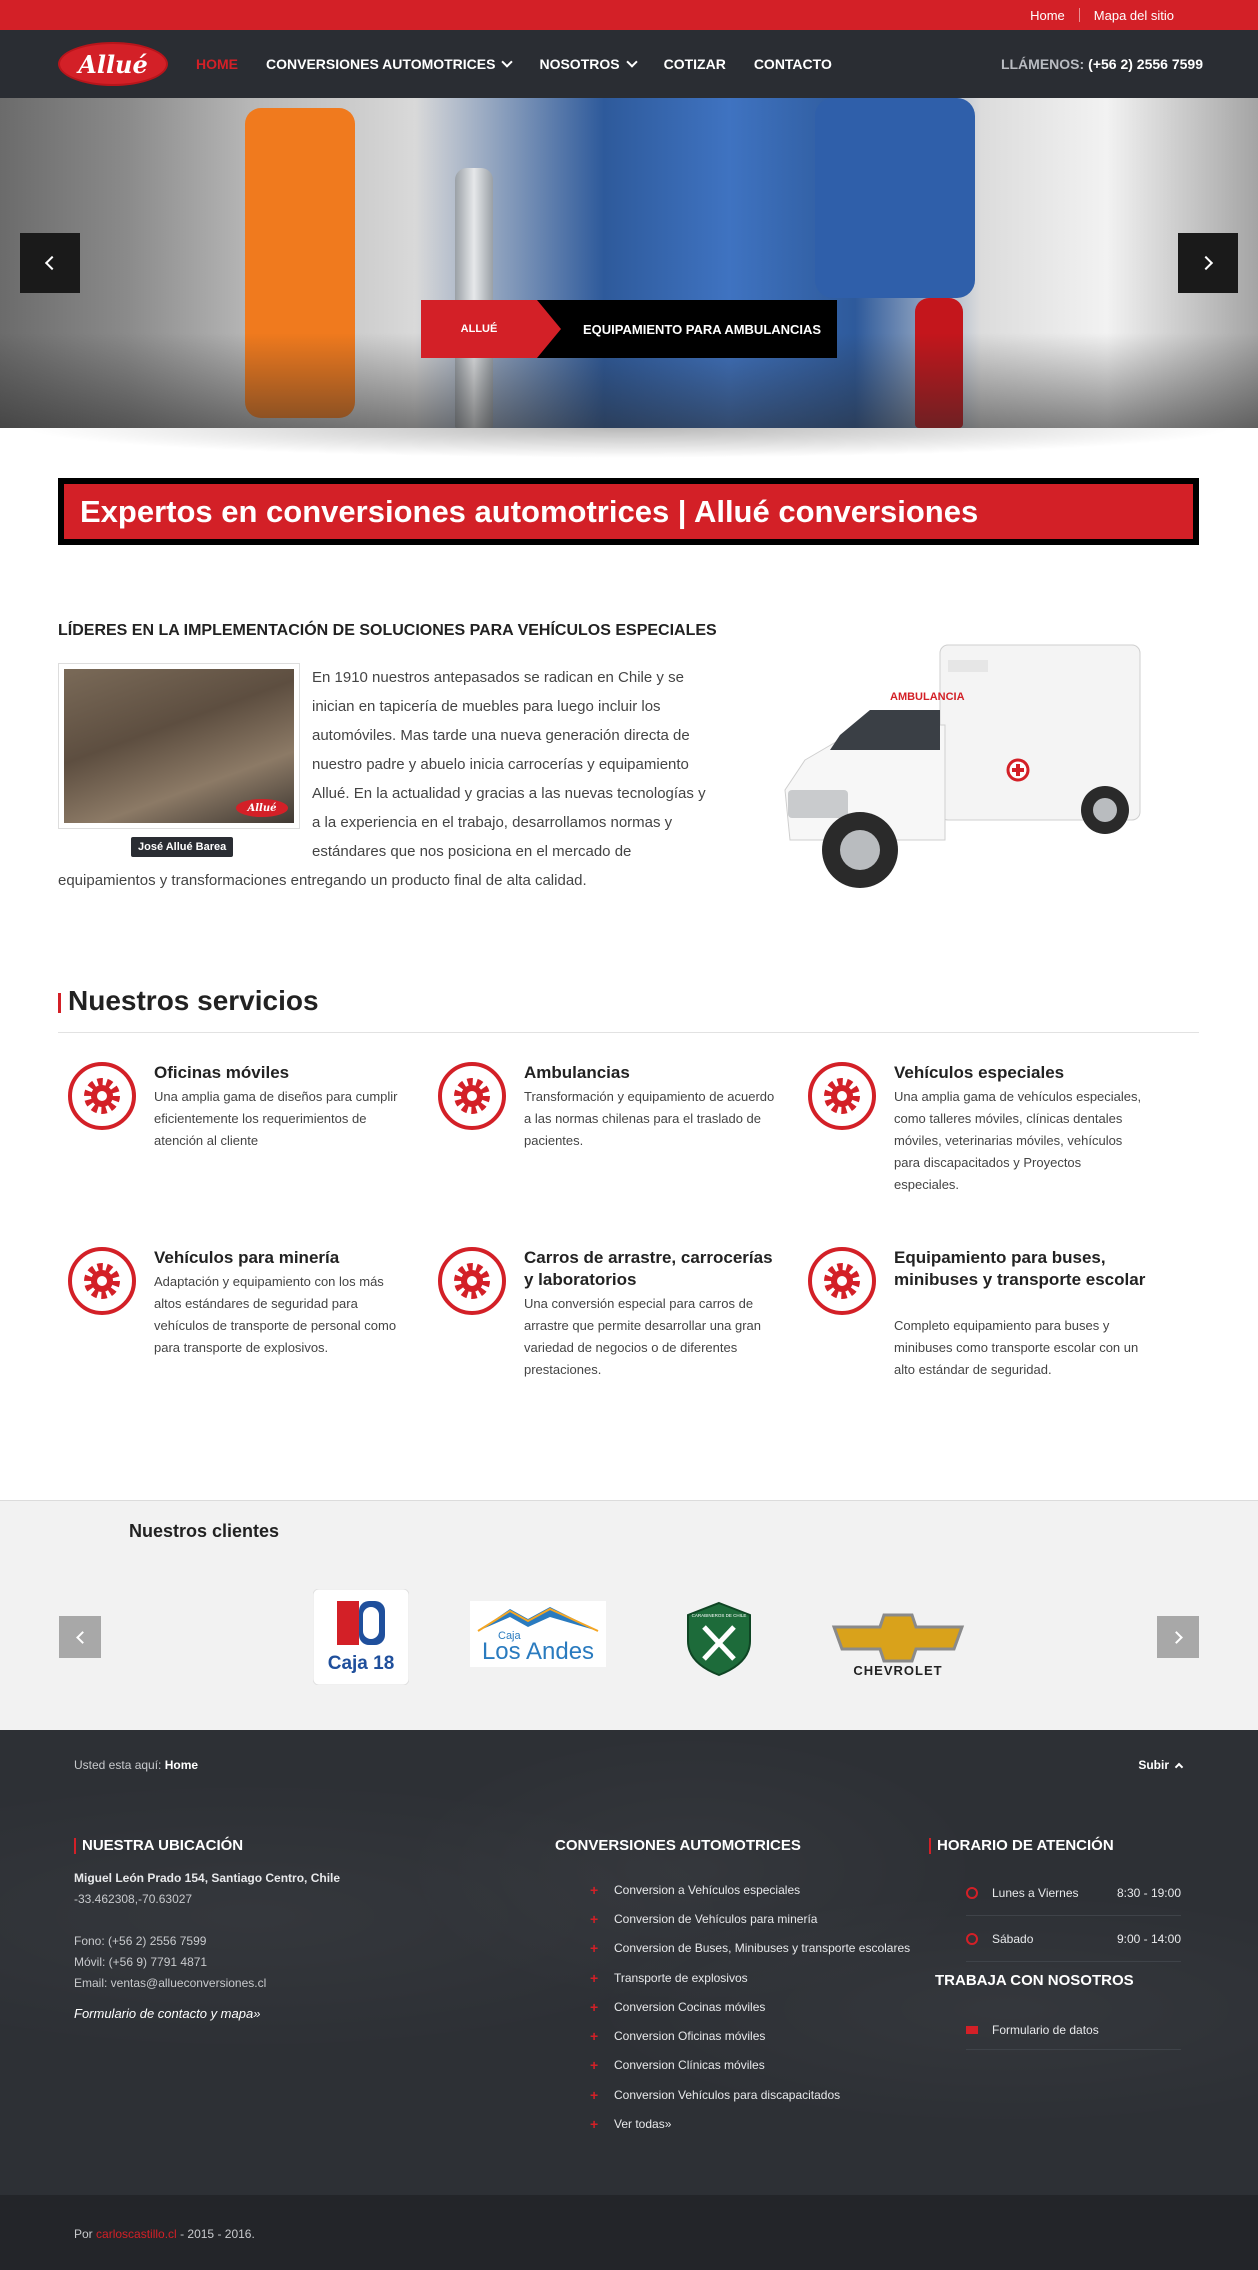  I want to click on footer-jobs-title: TRABAJA CON NOSOTROS, so click(1034, 1980).